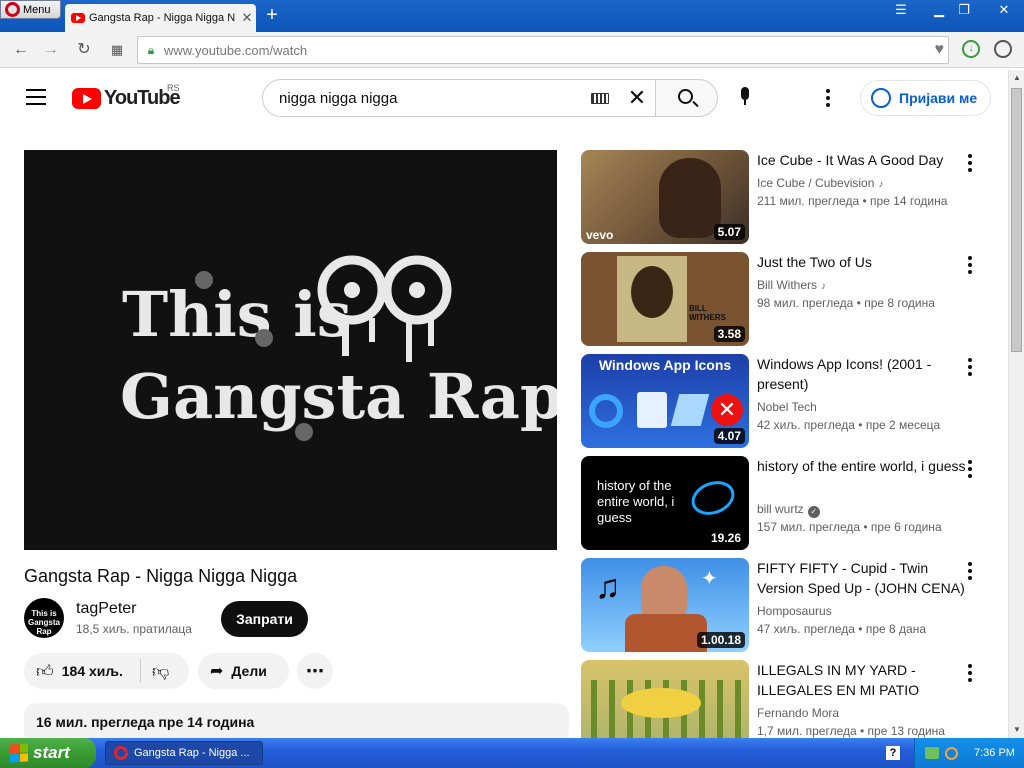  I want to click on related-channel: Homposaurus, so click(794, 611).